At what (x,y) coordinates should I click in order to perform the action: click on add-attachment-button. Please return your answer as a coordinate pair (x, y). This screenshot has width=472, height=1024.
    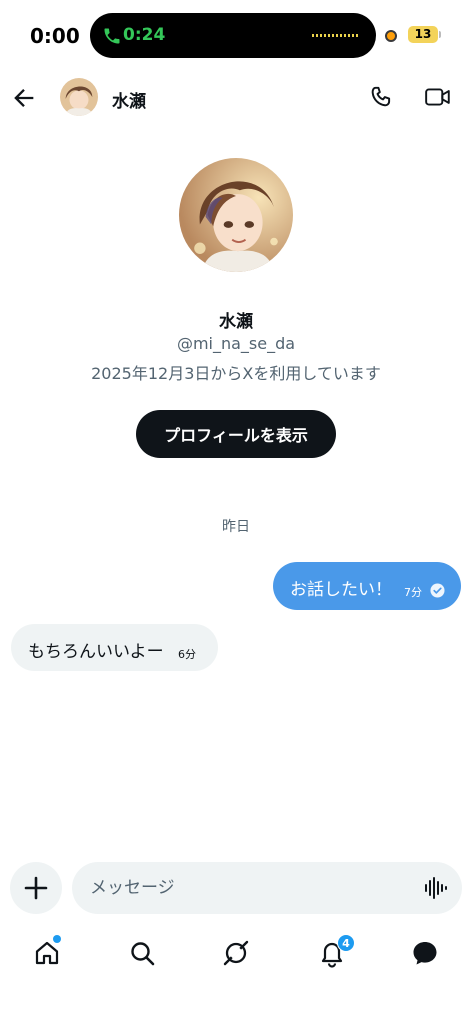
    Looking at the image, I should click on (36, 888).